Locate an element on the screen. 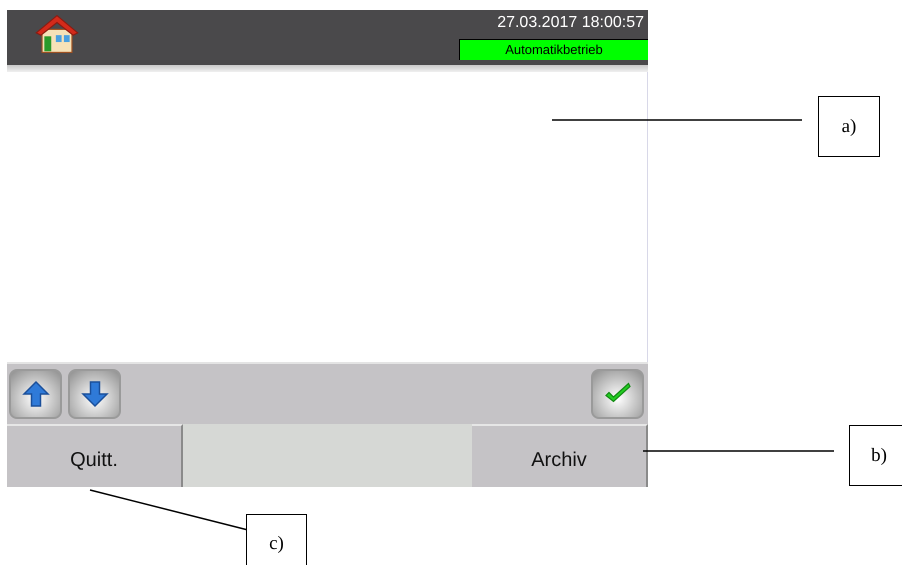  date-time: 27.03.2017 18:00:57 is located at coordinates (571, 23).